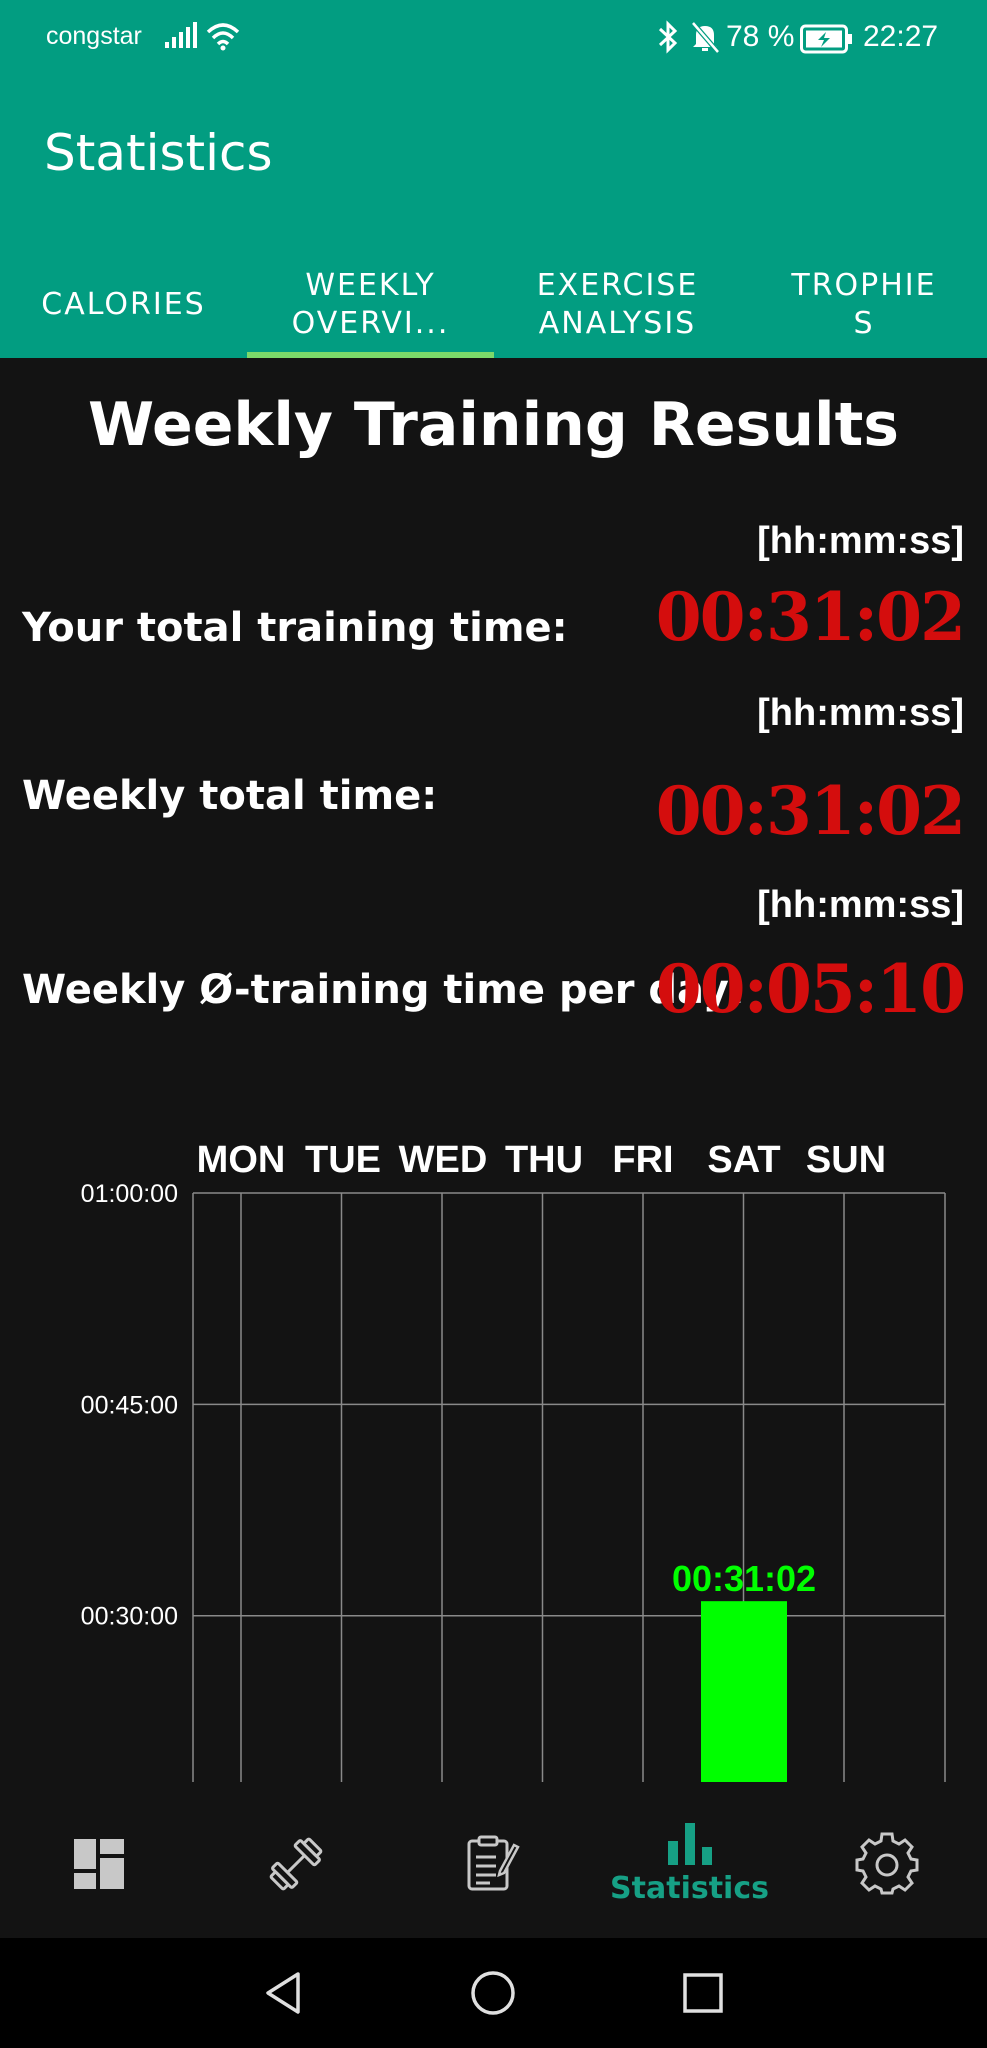 Image resolution: width=987 pixels, height=2048 pixels. I want to click on tab-exercise-analysis: EXERCISE ANALYSIS, so click(617, 305).